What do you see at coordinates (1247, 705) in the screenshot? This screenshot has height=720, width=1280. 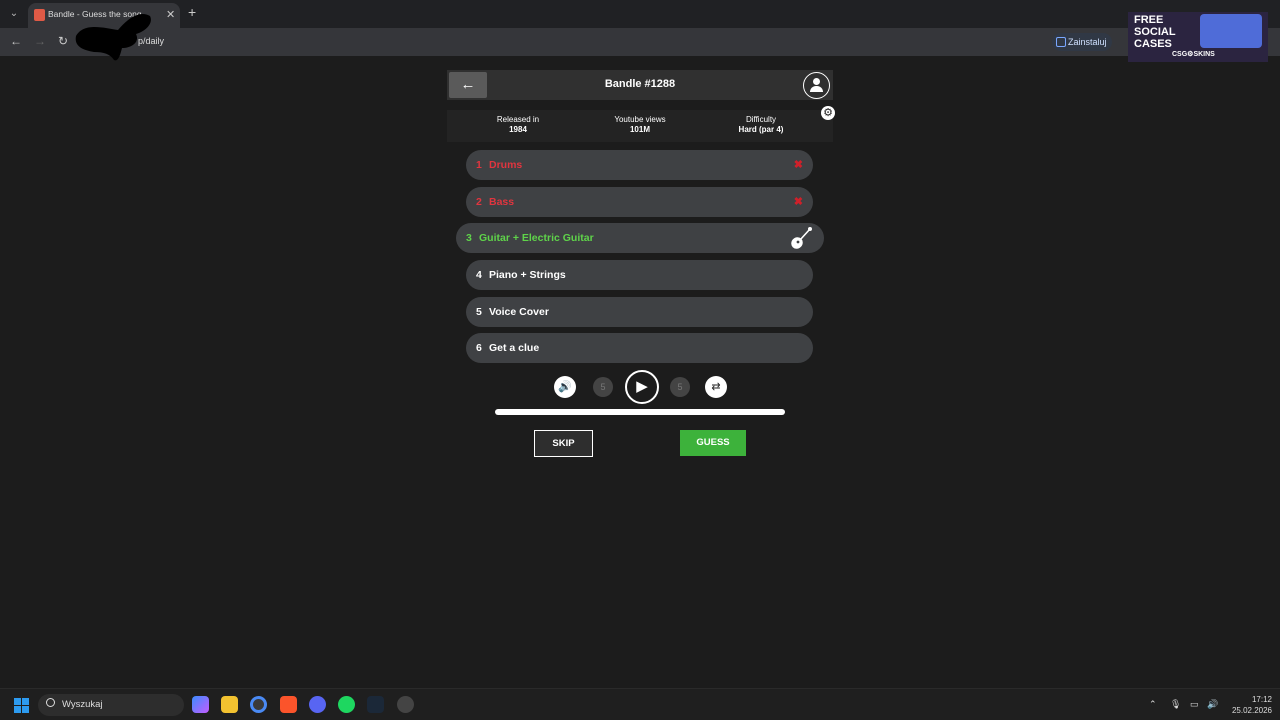 I see `taskbar-clock: 17:12 25.02.2026` at bounding box center [1247, 705].